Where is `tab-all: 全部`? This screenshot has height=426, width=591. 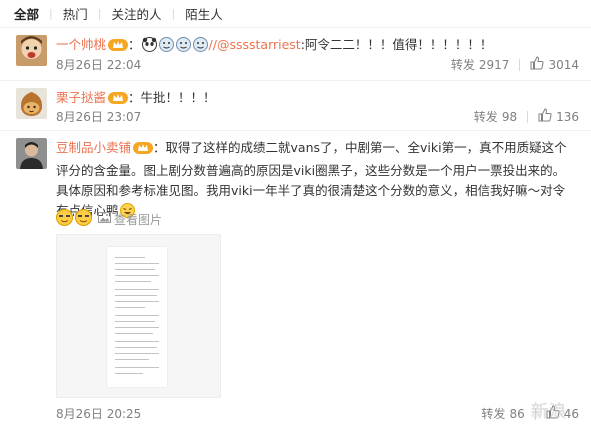
tab-all: 全部 is located at coordinates (31, 13).